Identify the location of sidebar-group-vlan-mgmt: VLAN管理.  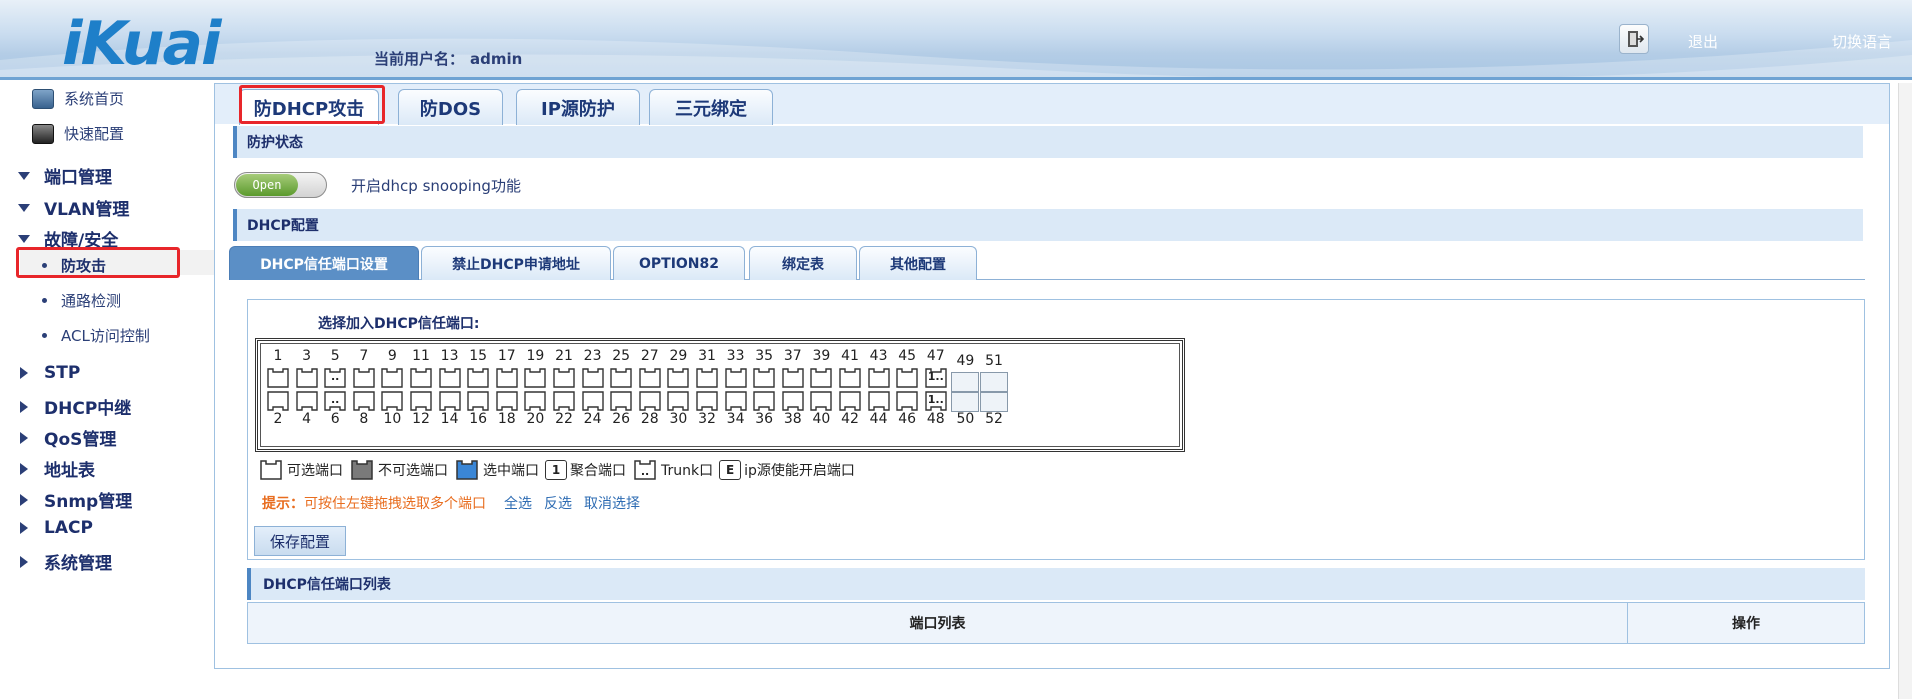
(73, 207).